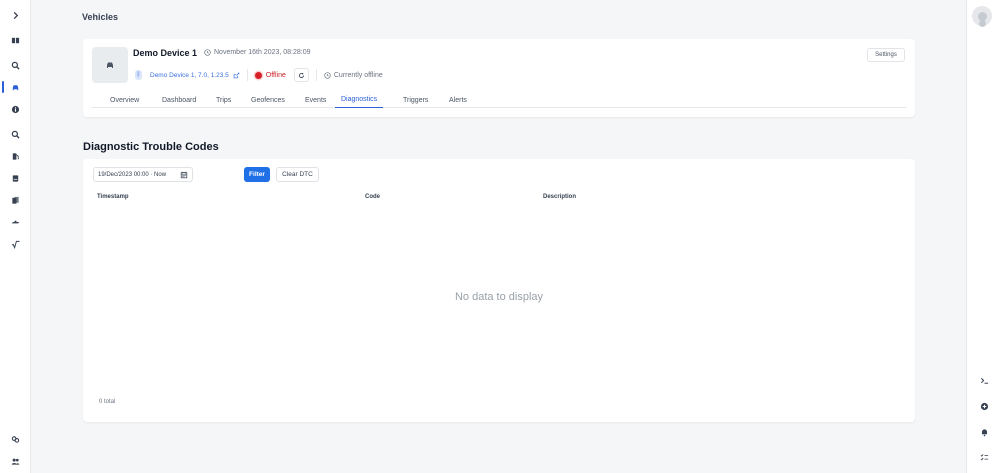 This screenshot has width=1000, height=473. I want to click on files-icon, so click(15, 200).